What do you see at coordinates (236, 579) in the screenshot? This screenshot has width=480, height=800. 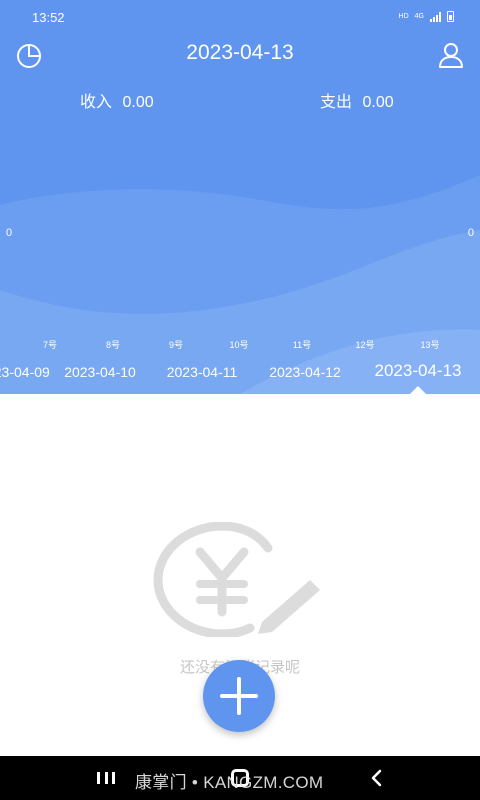 I see `yen-coin-pencil-icon` at bounding box center [236, 579].